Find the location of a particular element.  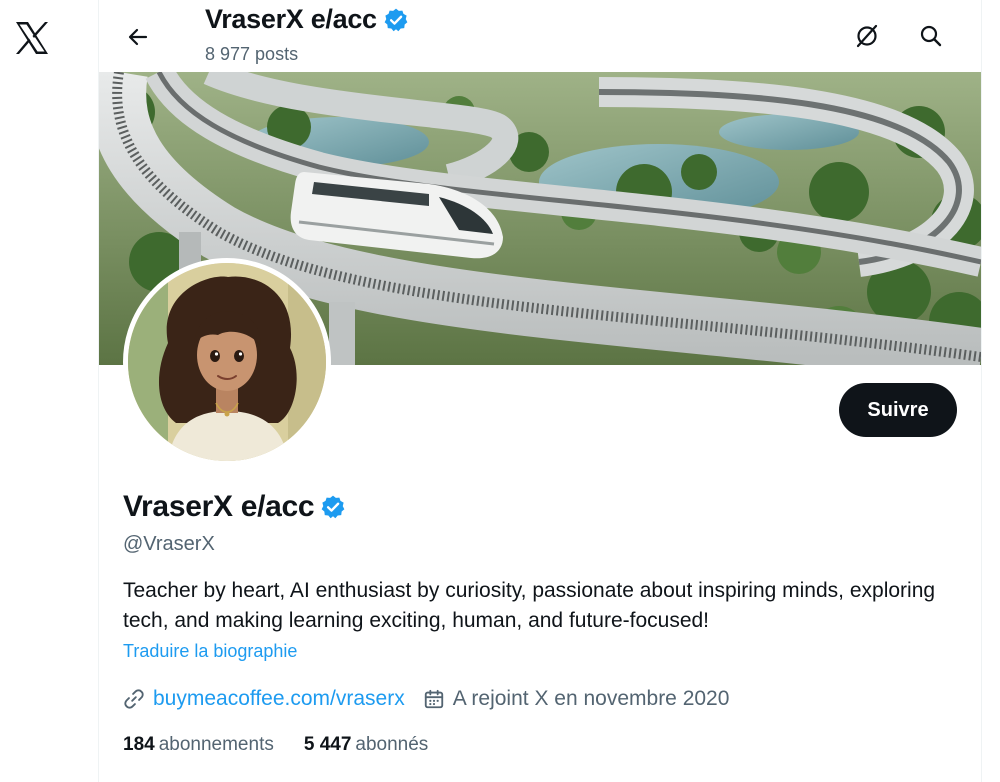

header-display-name: VraserX e/acc is located at coordinates (291, 19).